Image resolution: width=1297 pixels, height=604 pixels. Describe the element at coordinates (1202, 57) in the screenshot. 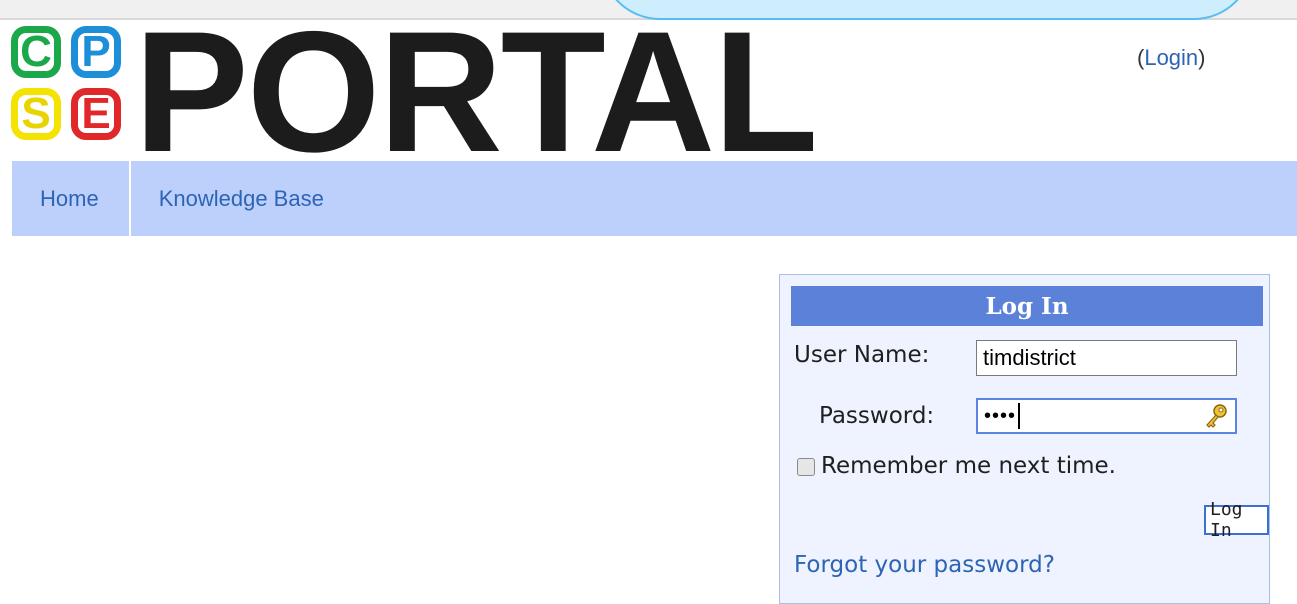

I see `login-paren-close: )` at that location.